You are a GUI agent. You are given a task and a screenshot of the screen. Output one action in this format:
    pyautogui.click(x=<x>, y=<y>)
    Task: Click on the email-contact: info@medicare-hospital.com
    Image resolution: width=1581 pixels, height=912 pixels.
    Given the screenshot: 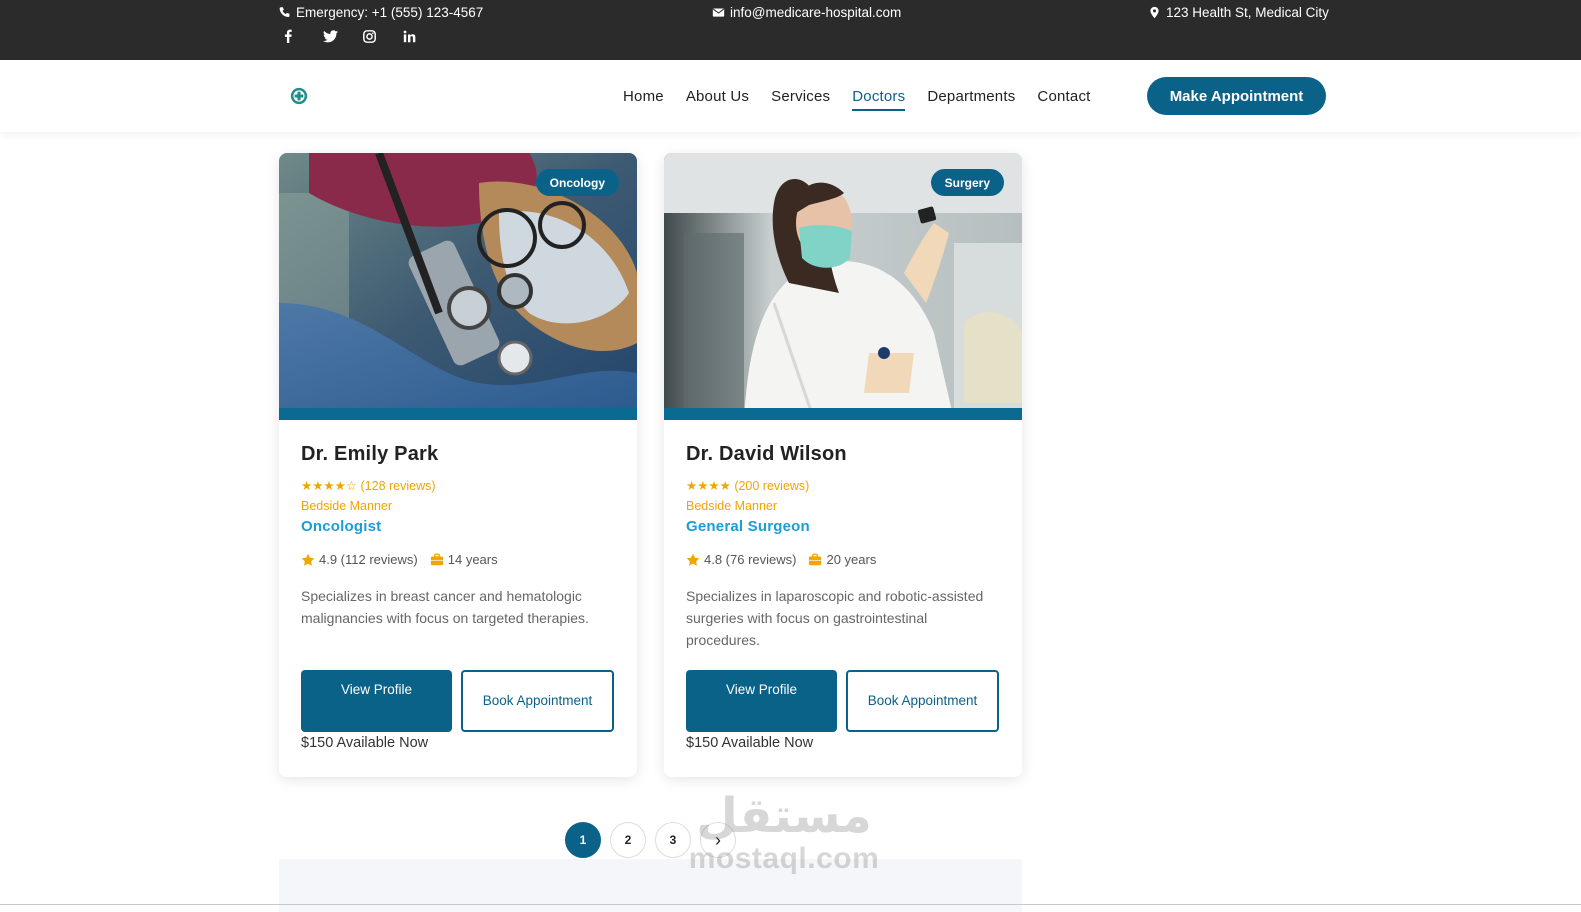 What is the action you would take?
    pyautogui.click(x=806, y=12)
    